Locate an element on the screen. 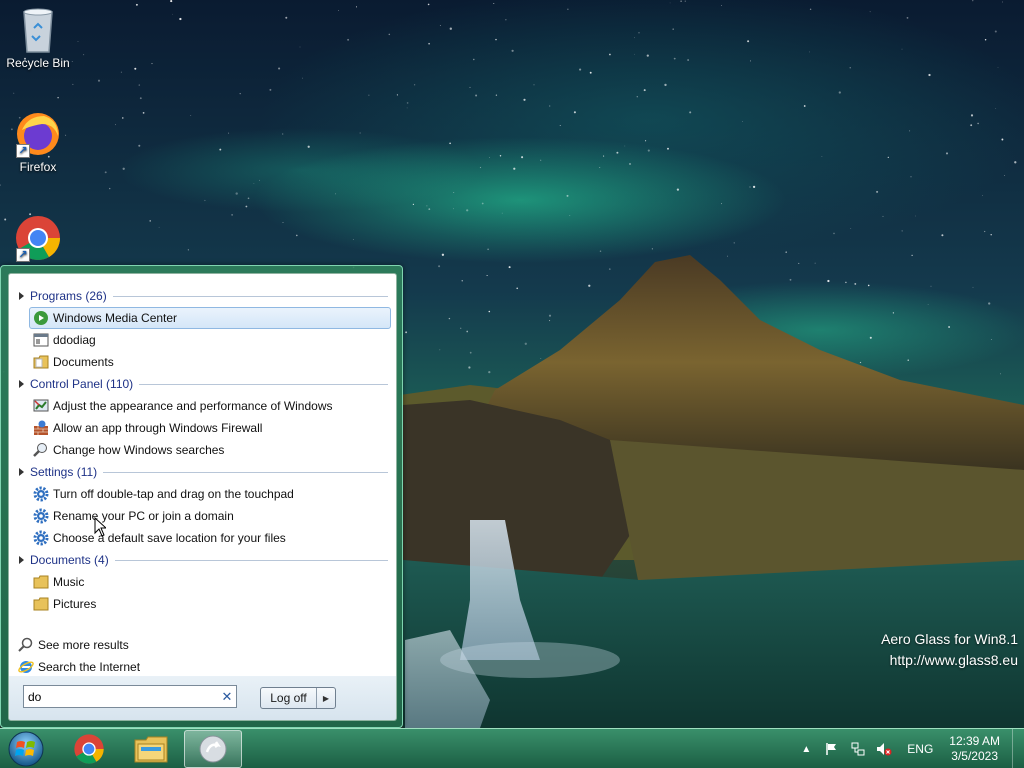 The image size is (1024, 768). windows-orb-app-icon is located at coordinates (213, 749).